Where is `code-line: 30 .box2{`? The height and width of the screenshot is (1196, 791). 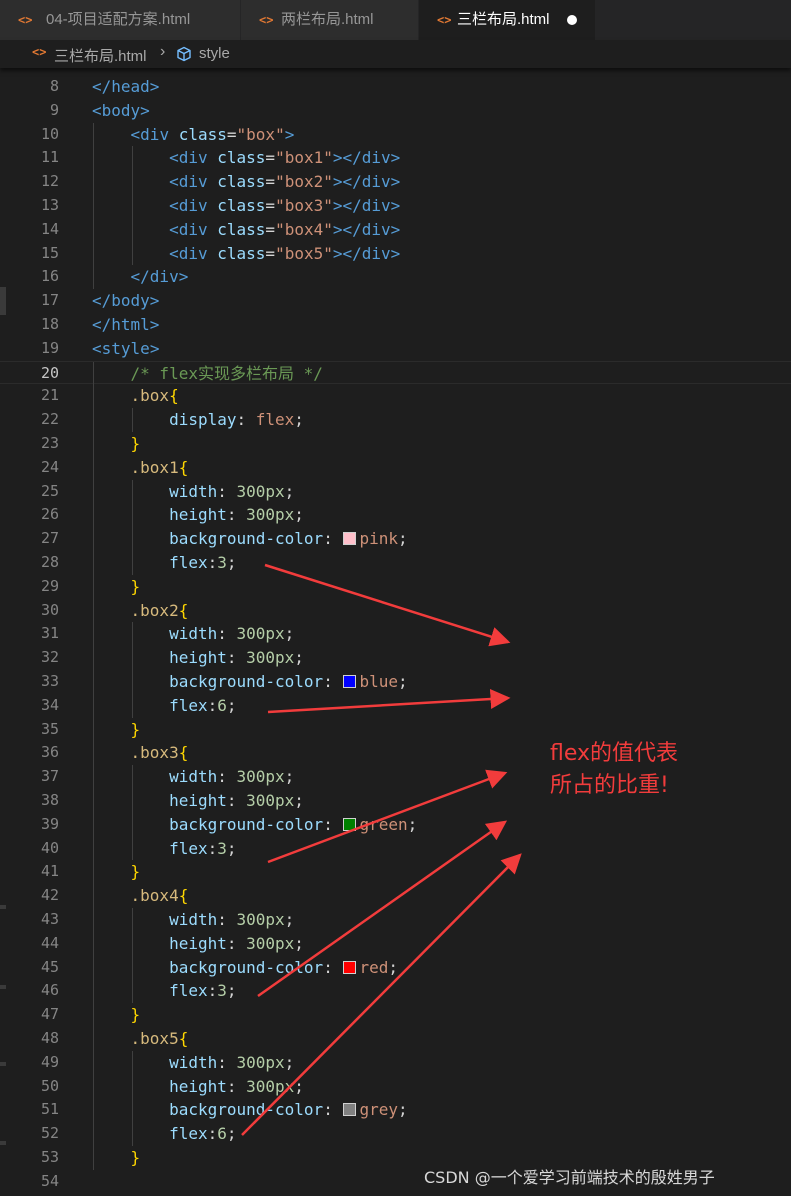 code-line: 30 .box2{ is located at coordinates (395, 610).